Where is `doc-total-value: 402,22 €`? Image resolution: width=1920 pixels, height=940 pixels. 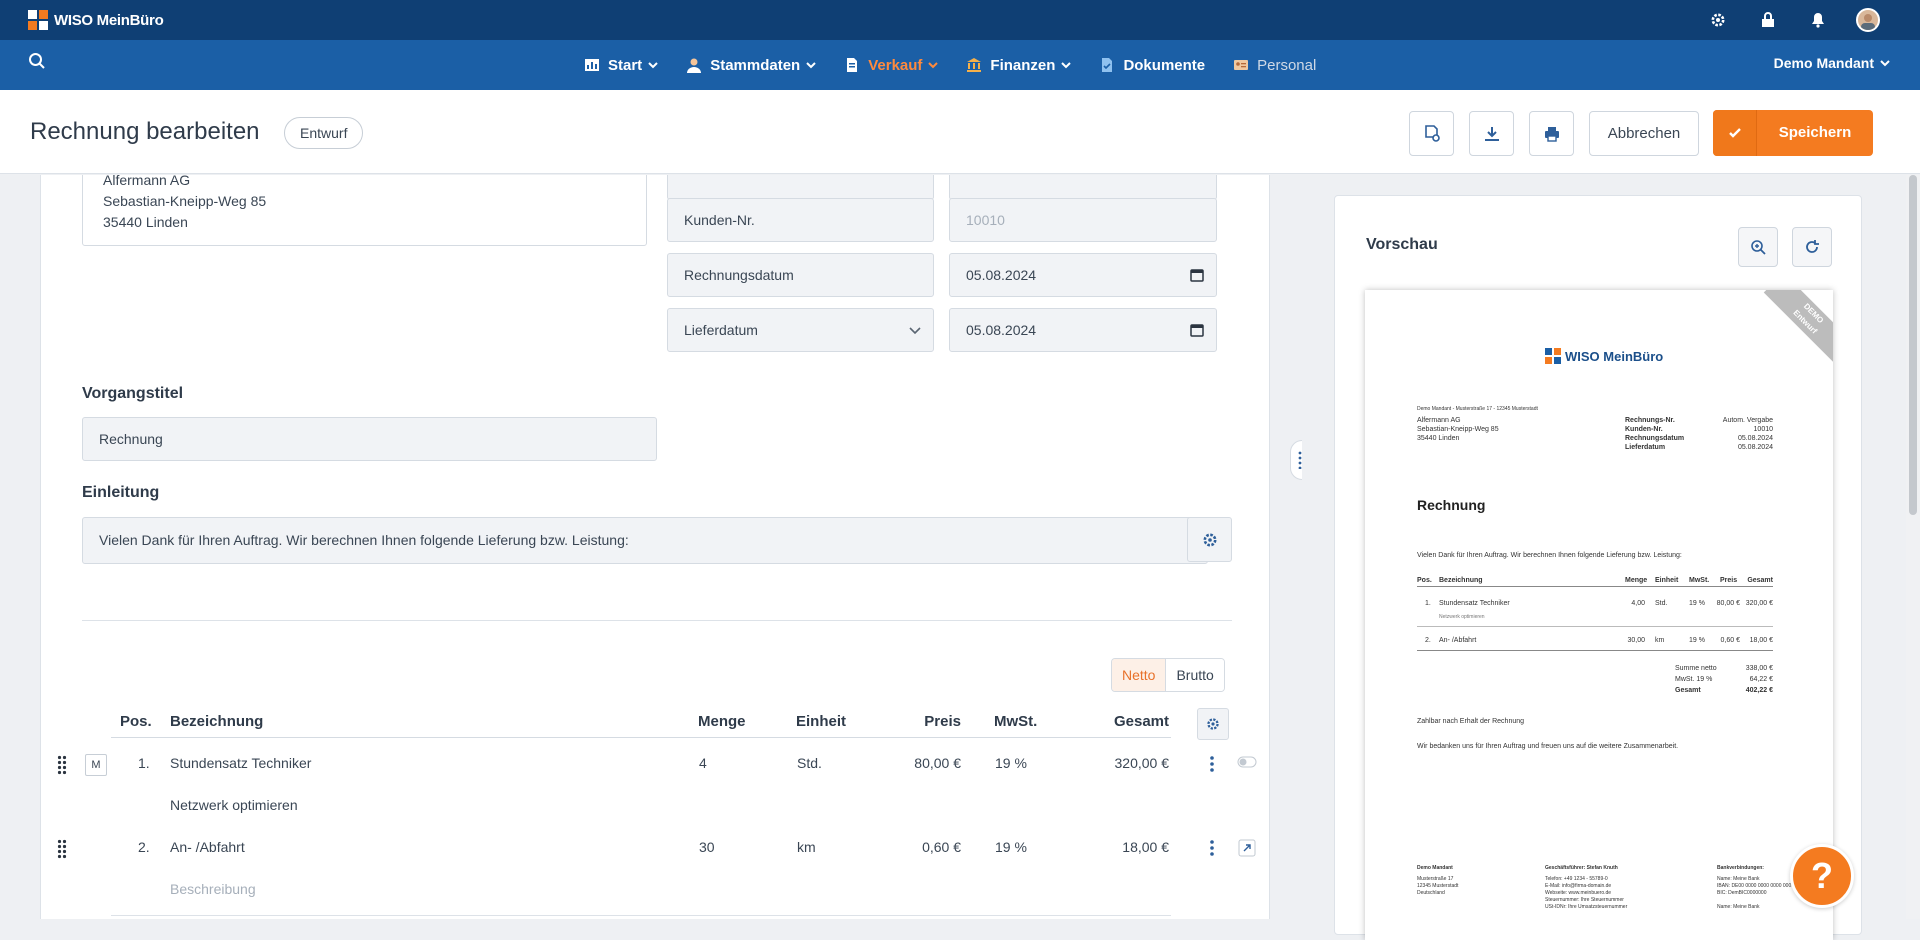
doc-total-value: 402,22 € is located at coordinates (1759, 690).